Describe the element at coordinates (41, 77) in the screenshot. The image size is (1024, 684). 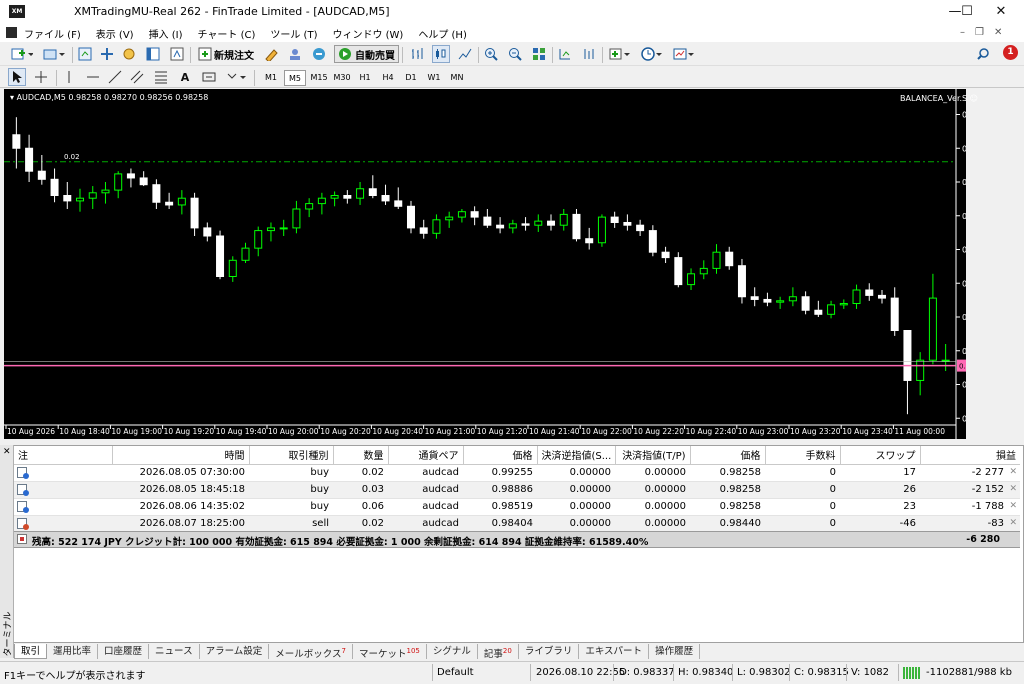
I see `crosshair-icon` at that location.